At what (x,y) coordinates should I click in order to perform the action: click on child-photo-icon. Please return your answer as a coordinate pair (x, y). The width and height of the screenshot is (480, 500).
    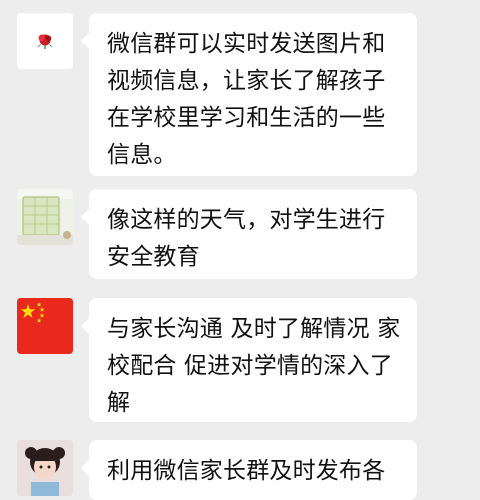
    Looking at the image, I should click on (45, 468).